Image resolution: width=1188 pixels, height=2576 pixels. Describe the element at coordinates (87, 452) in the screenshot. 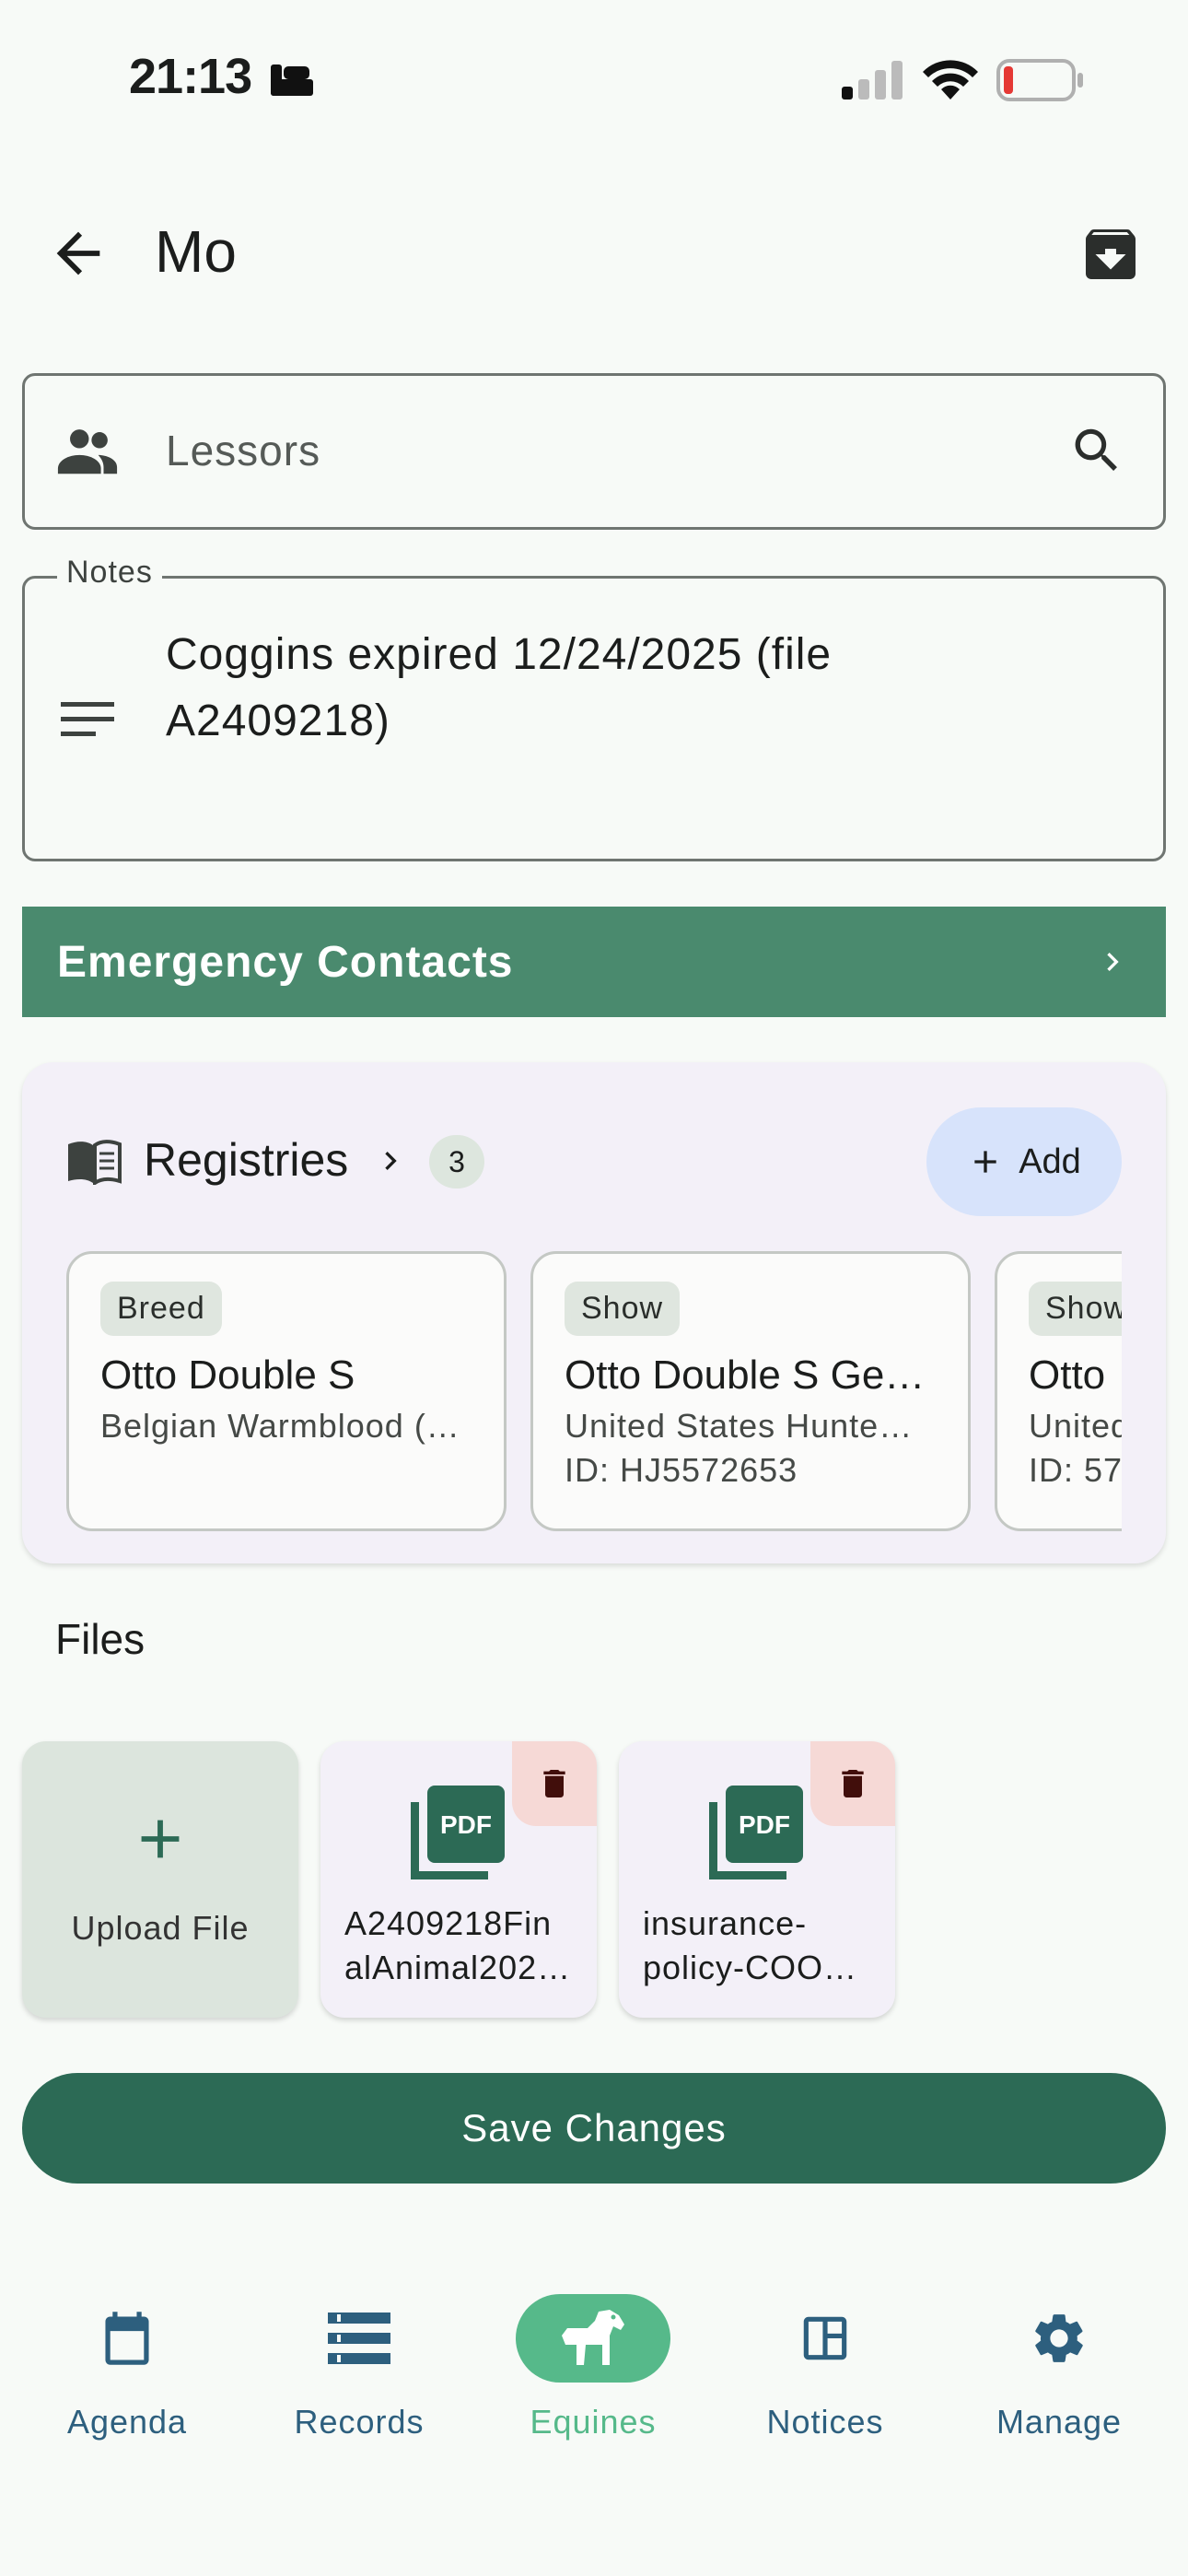

I see `people-icon` at that location.